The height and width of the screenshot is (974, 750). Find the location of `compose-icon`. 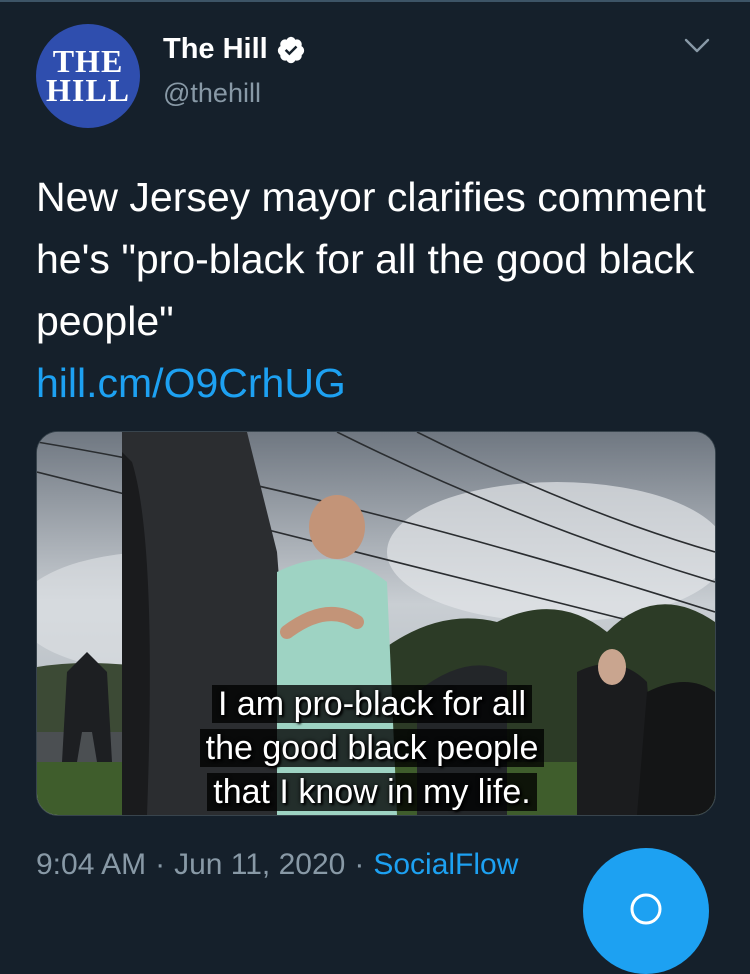

compose-icon is located at coordinates (646, 909).